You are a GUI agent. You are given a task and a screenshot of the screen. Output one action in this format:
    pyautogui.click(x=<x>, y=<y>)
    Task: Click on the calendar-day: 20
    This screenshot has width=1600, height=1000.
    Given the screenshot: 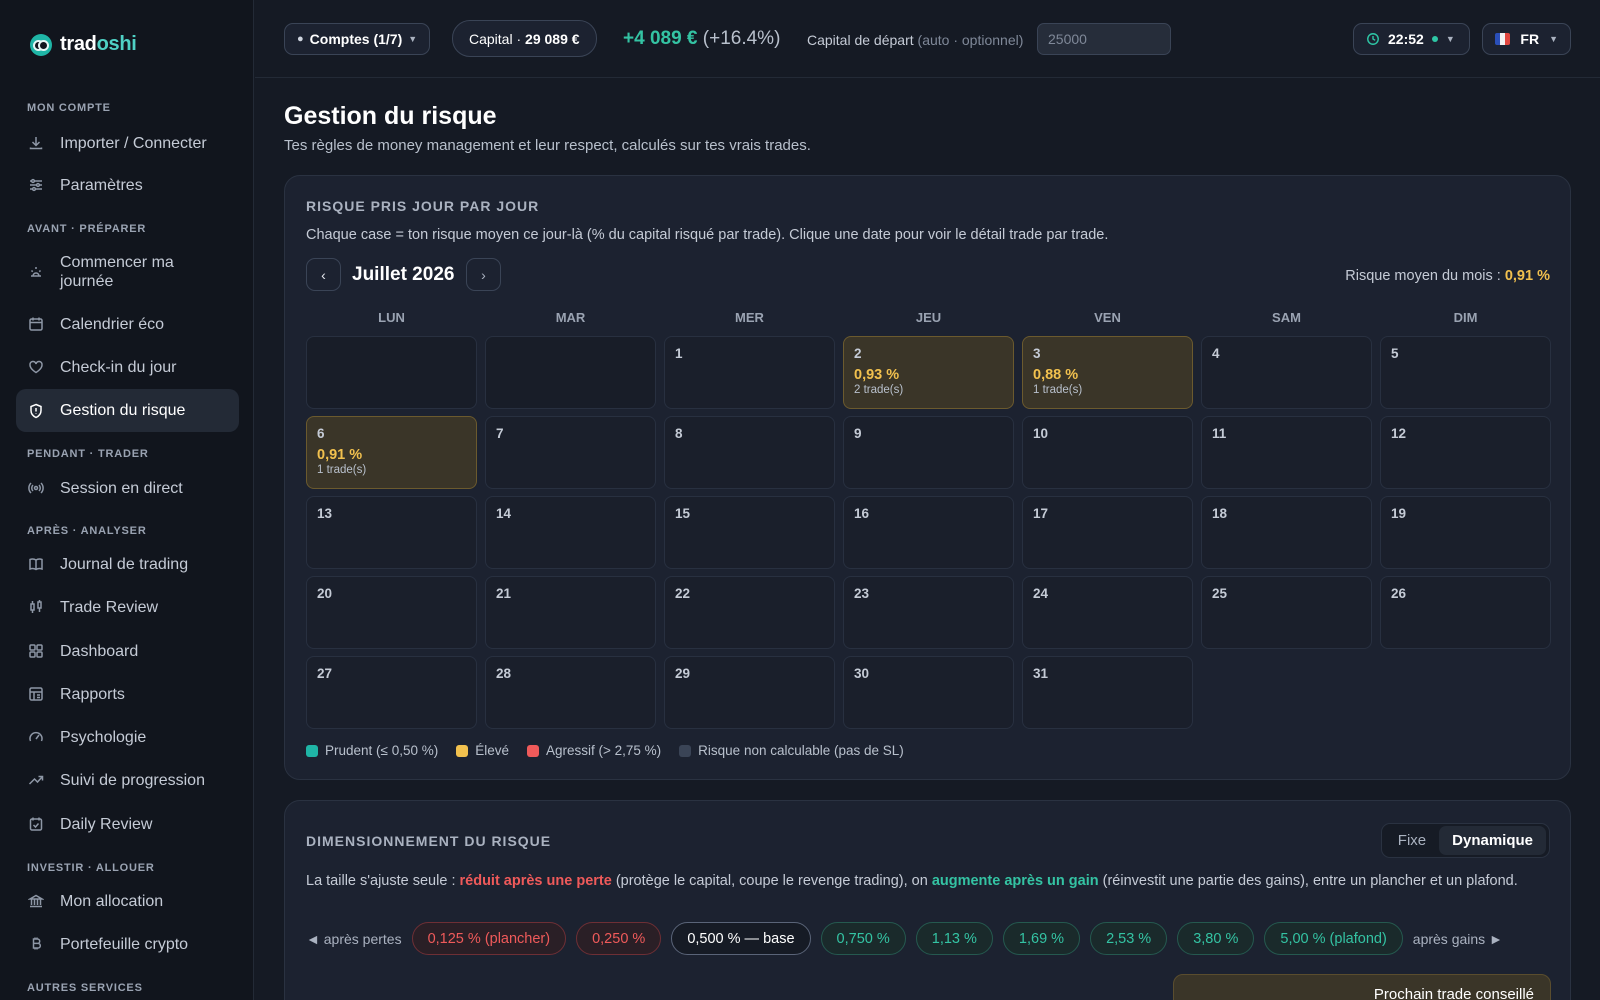 What is the action you would take?
    pyautogui.click(x=391, y=612)
    